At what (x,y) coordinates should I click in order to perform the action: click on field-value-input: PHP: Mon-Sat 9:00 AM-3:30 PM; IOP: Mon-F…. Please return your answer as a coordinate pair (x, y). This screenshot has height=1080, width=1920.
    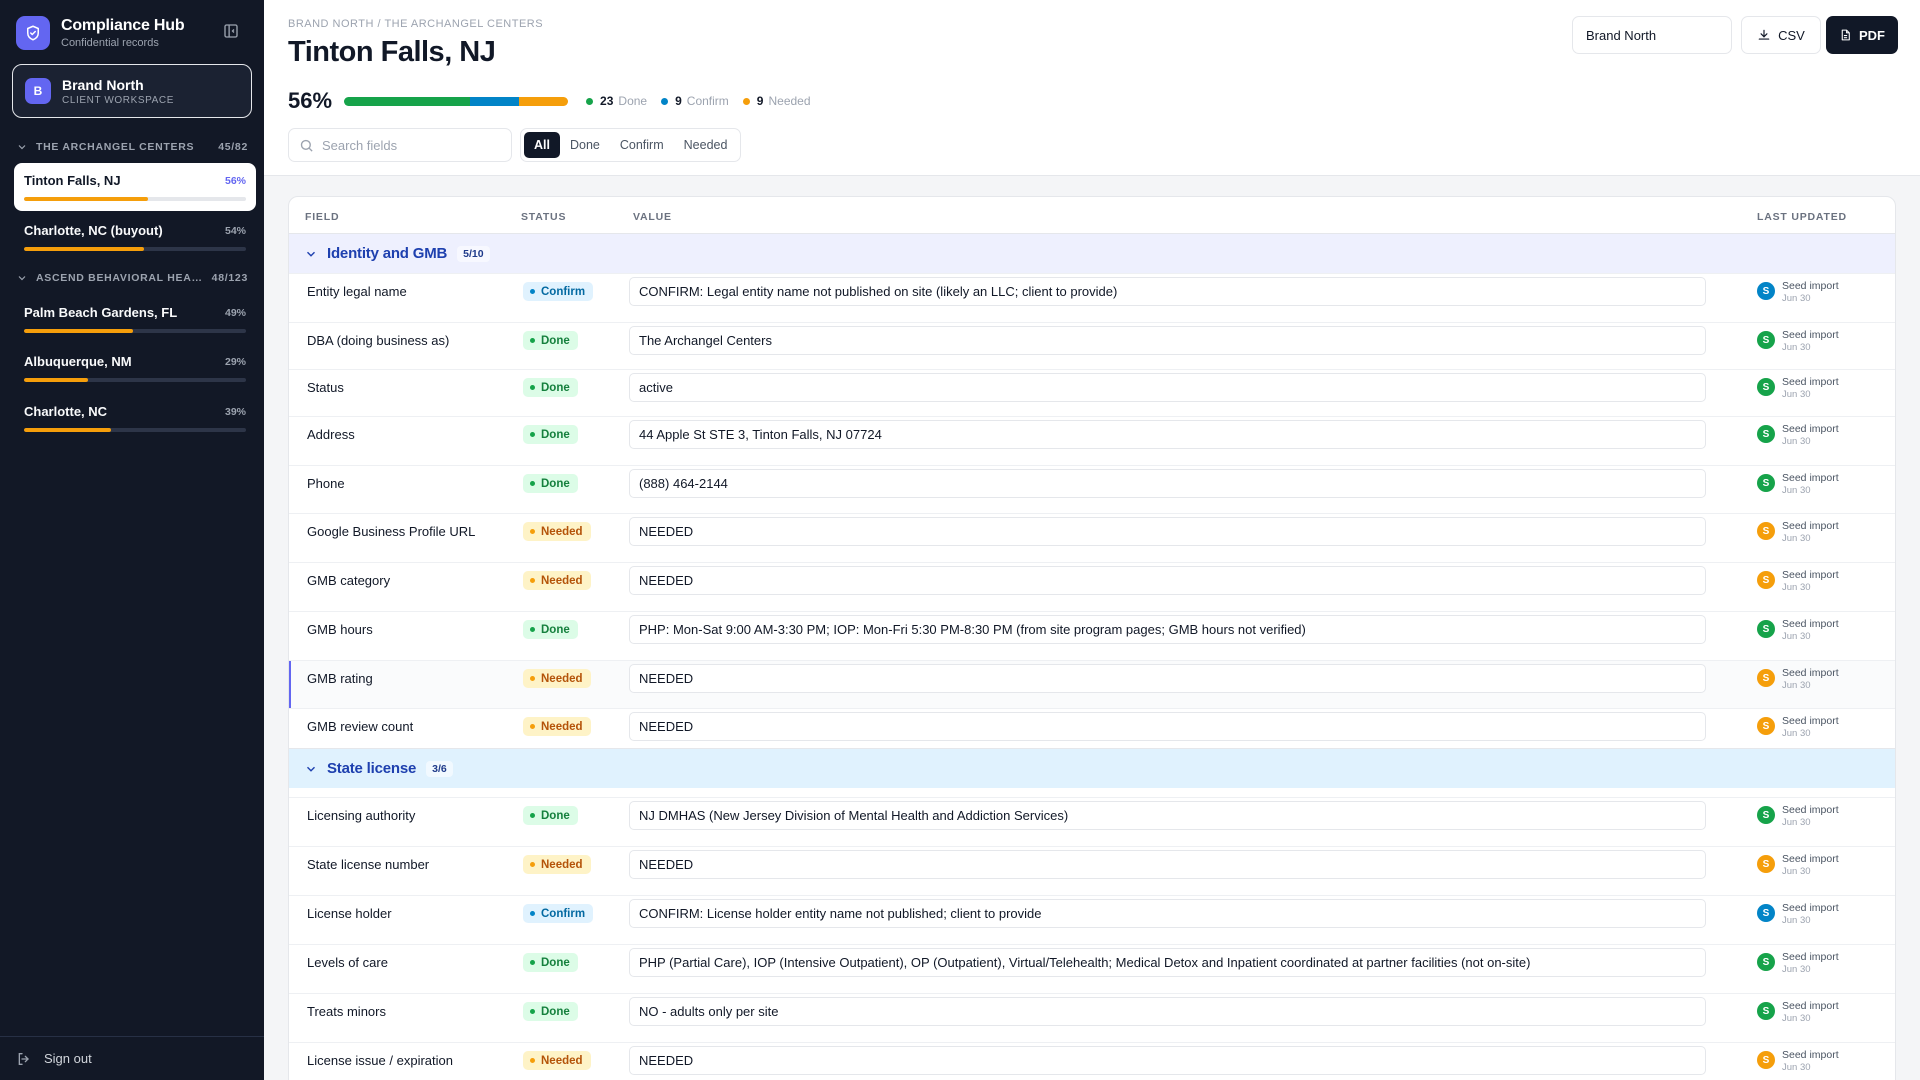
    Looking at the image, I should click on (1167, 629).